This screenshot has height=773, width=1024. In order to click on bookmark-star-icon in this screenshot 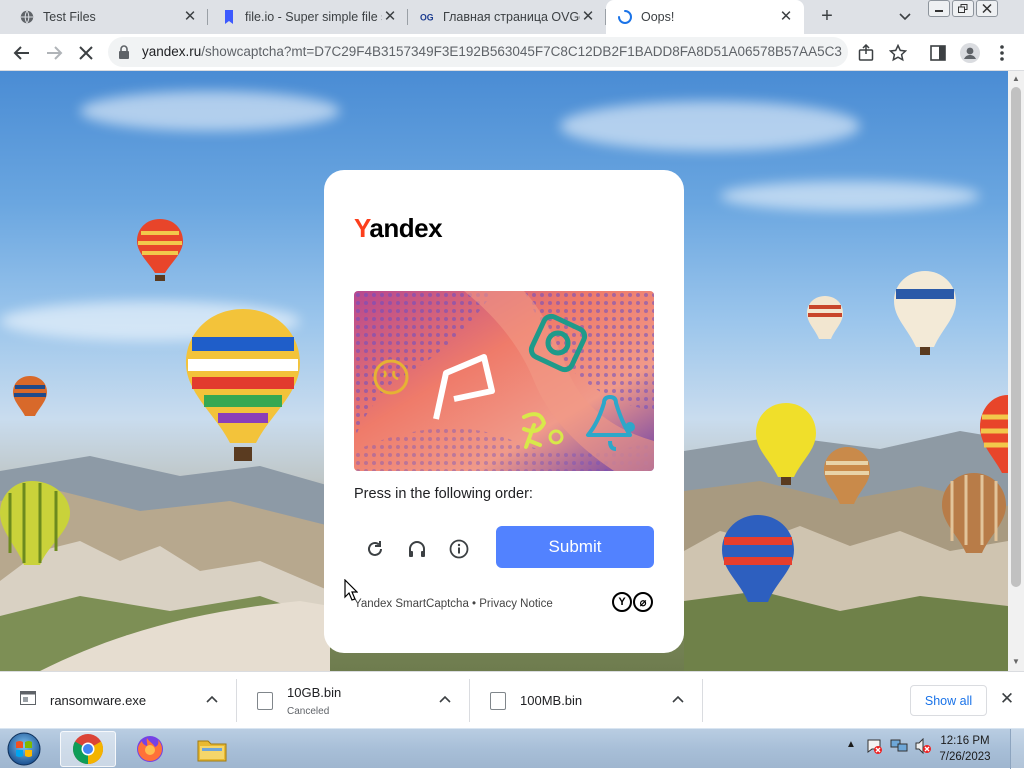, I will do `click(898, 53)`.